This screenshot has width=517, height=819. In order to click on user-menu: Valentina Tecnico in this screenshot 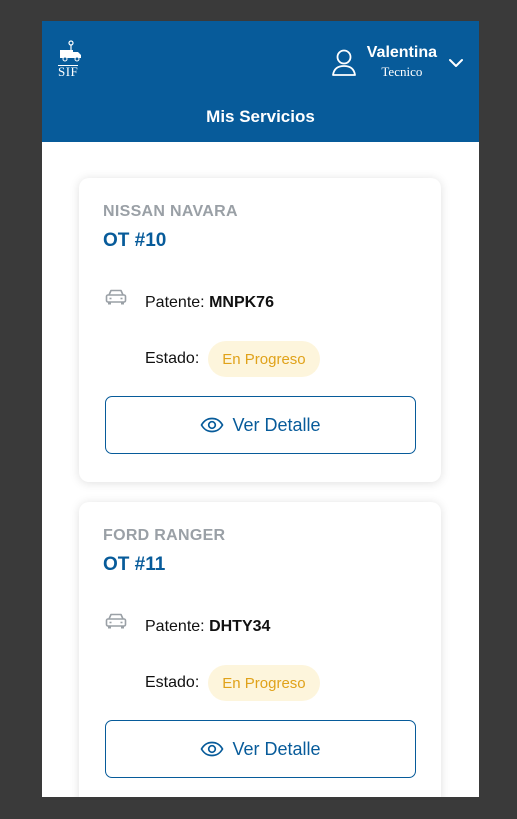, I will do `click(397, 63)`.